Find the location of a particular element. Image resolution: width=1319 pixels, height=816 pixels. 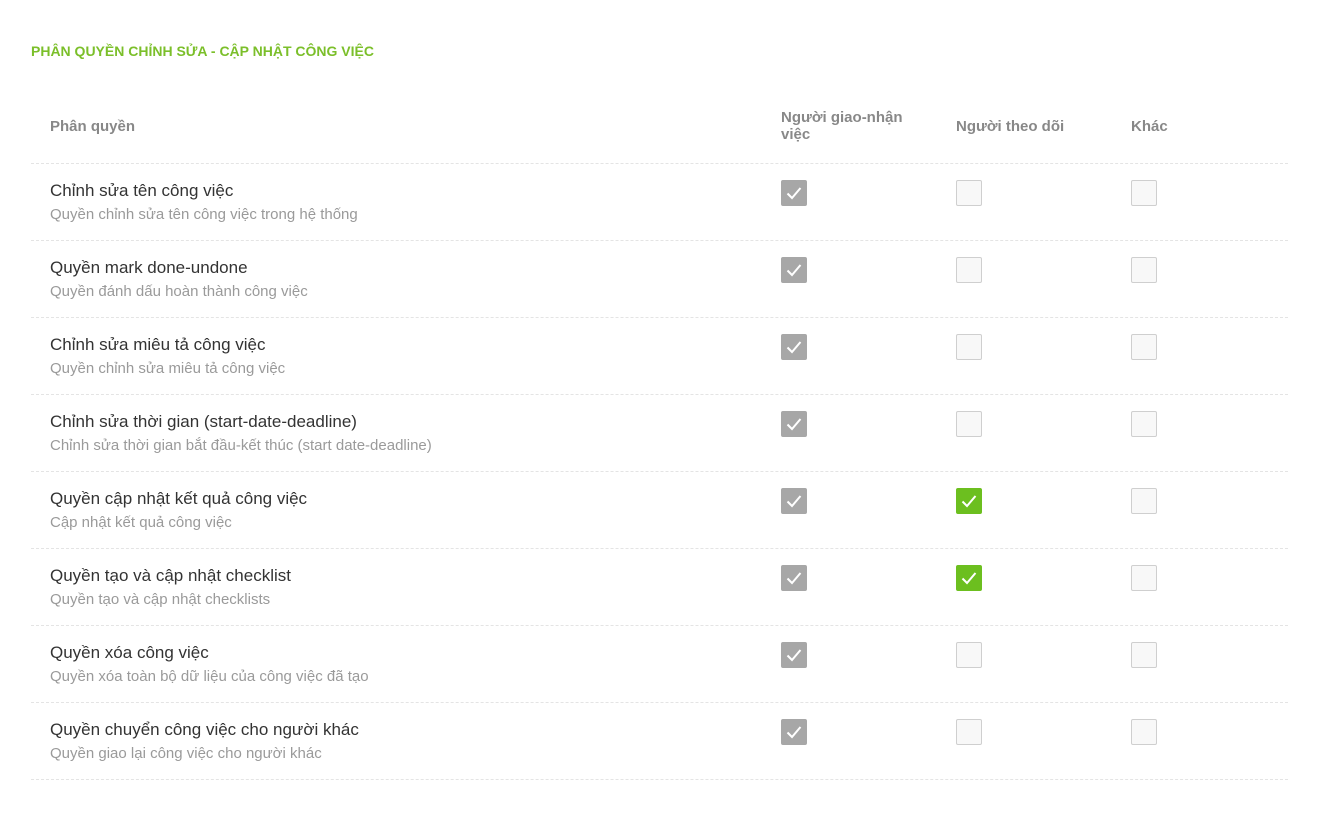

header-other: Khác is located at coordinates (1149, 126).